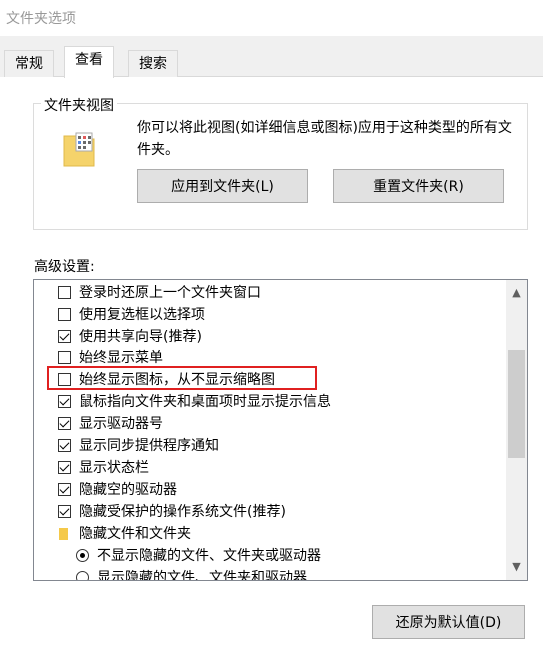 The image size is (543, 646). I want to click on highlight-box, so click(182, 378).